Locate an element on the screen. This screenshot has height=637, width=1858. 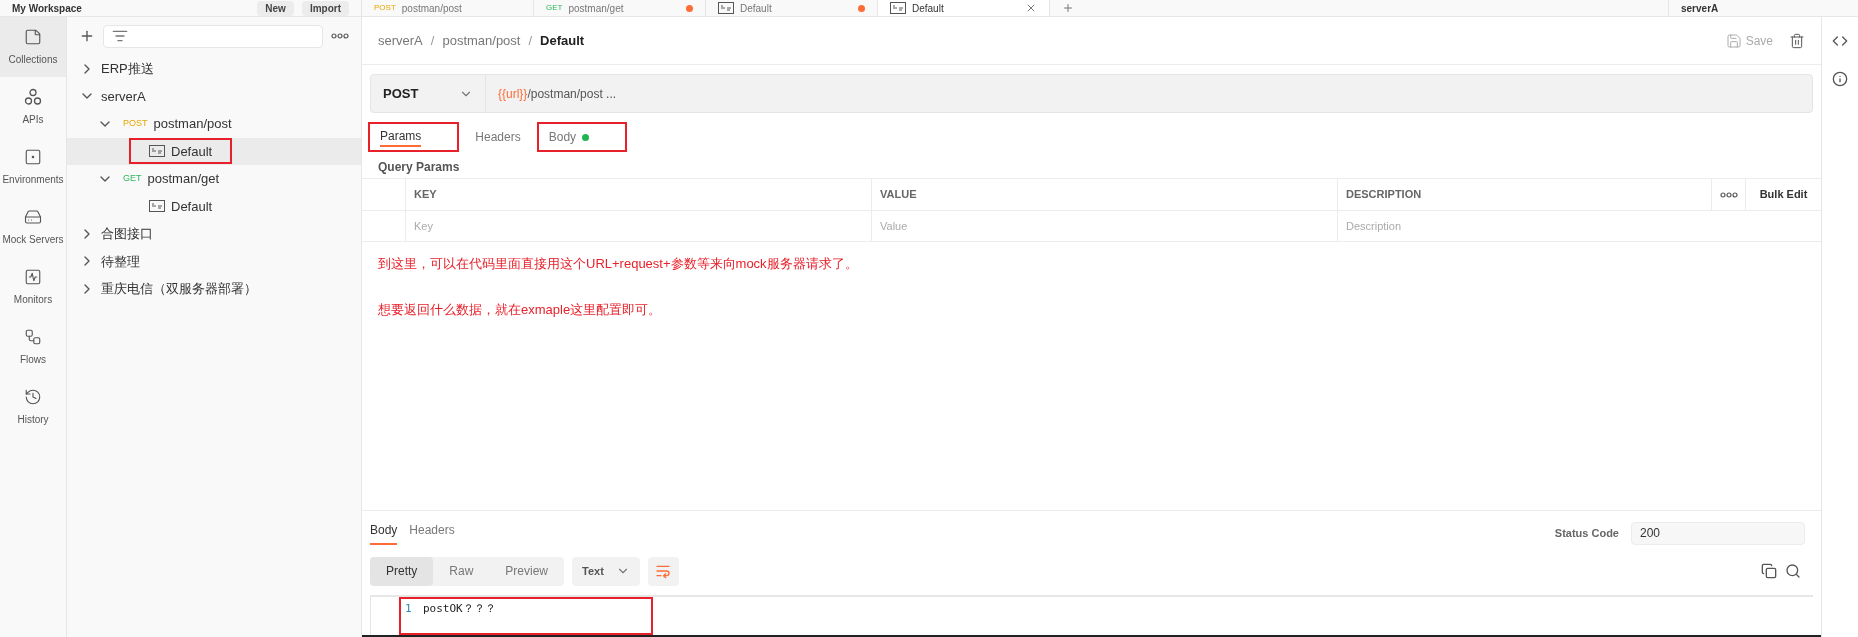
format-tab: Preview is located at coordinates (527, 571).